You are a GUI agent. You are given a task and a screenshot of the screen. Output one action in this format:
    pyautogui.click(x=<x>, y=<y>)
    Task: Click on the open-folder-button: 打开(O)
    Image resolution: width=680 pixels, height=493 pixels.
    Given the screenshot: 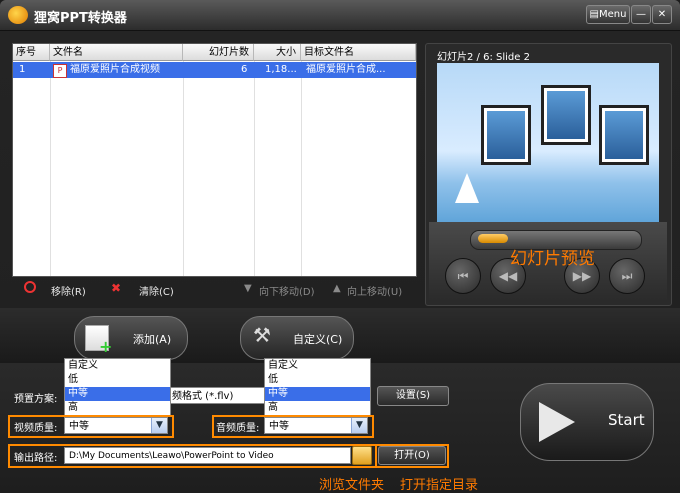 What is the action you would take?
    pyautogui.click(x=412, y=455)
    